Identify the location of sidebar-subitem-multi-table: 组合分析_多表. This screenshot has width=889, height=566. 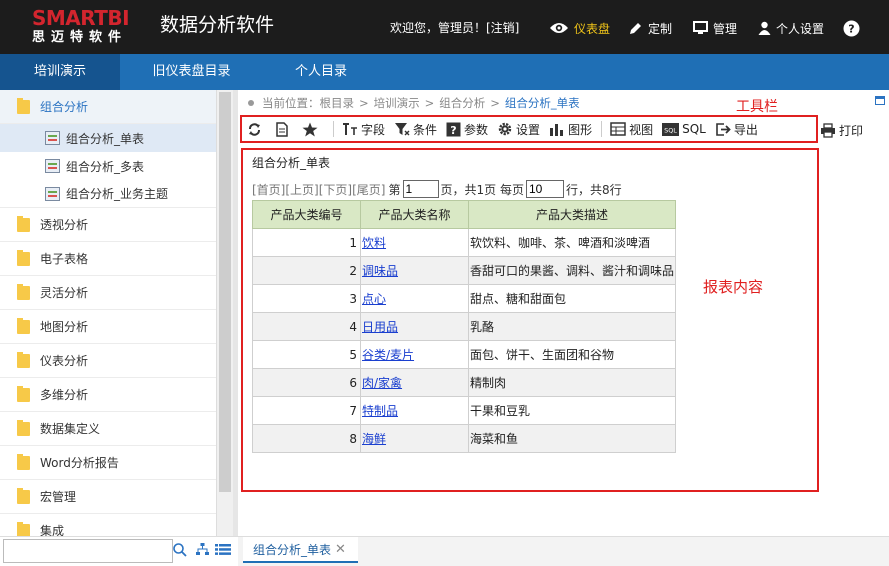
(108, 166).